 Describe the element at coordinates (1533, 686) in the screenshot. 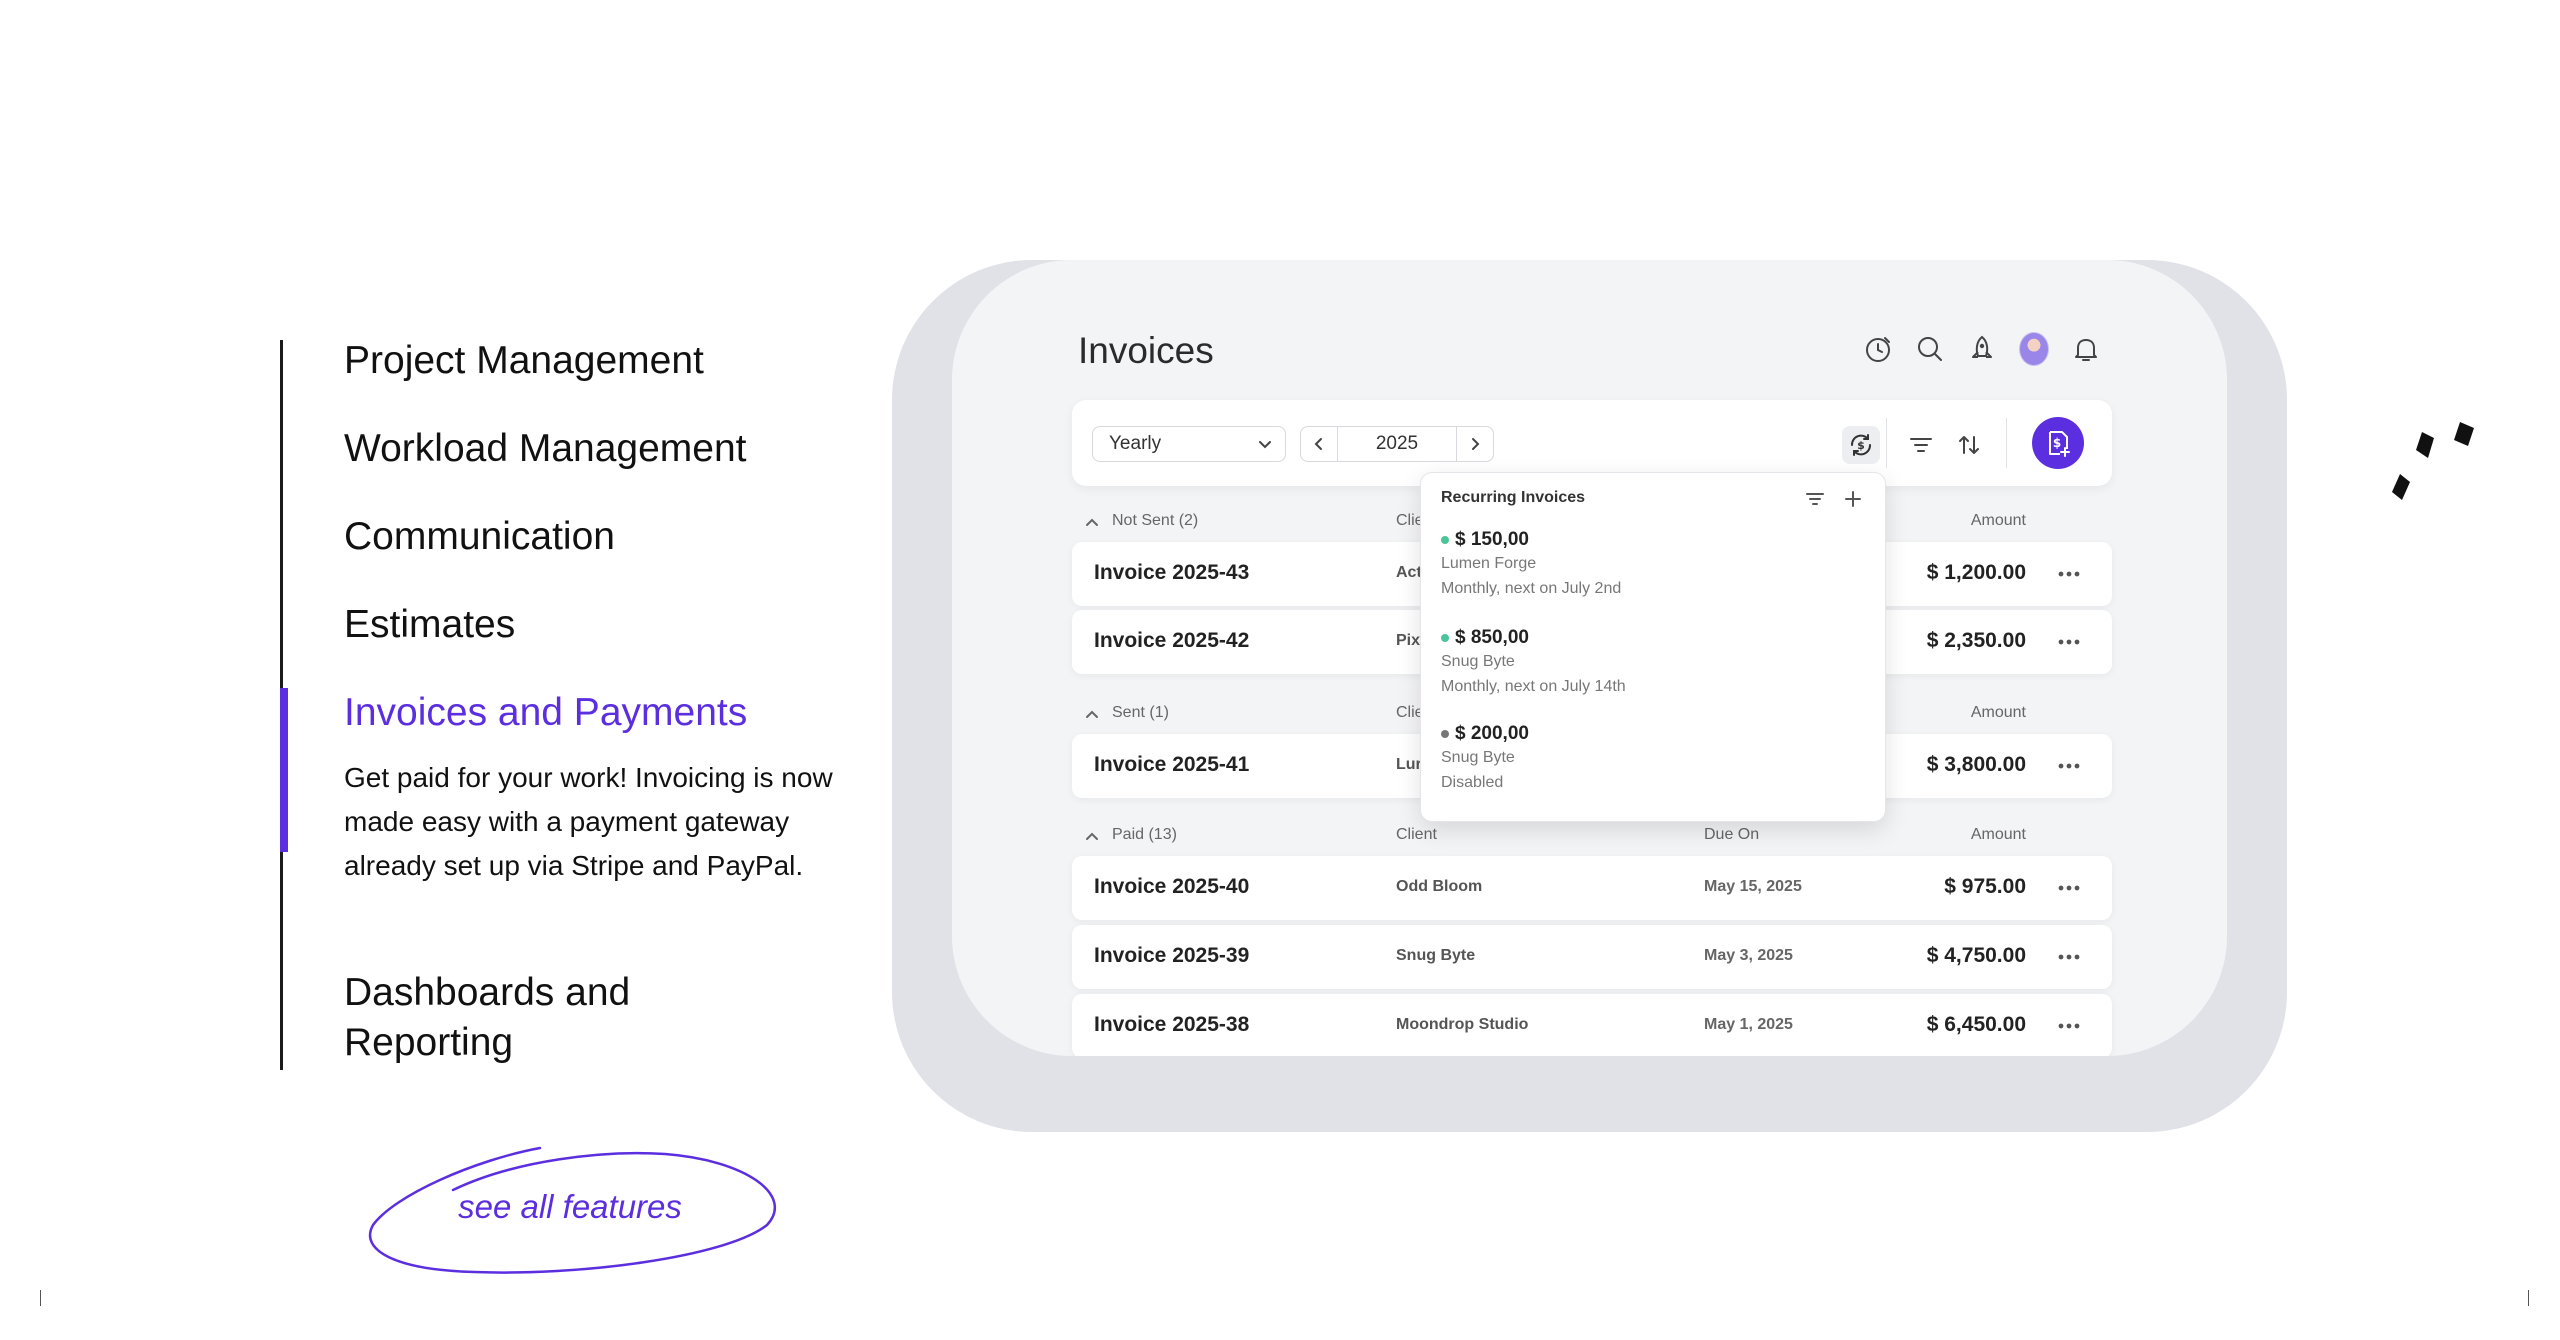

I see `recurring-schedule: Monthly, next on July 14th` at that location.